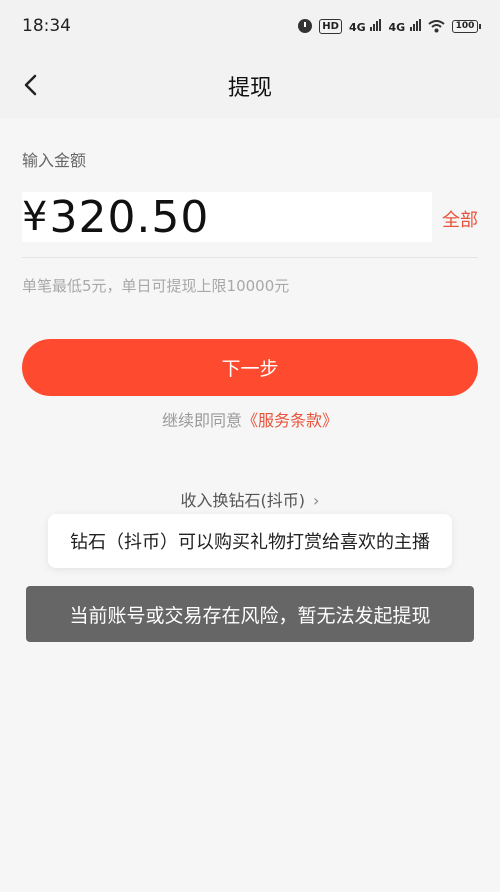 The height and width of the screenshot is (892, 500). I want to click on status-bar: 18:34 HD 4G 4G 100, so click(250, 26).